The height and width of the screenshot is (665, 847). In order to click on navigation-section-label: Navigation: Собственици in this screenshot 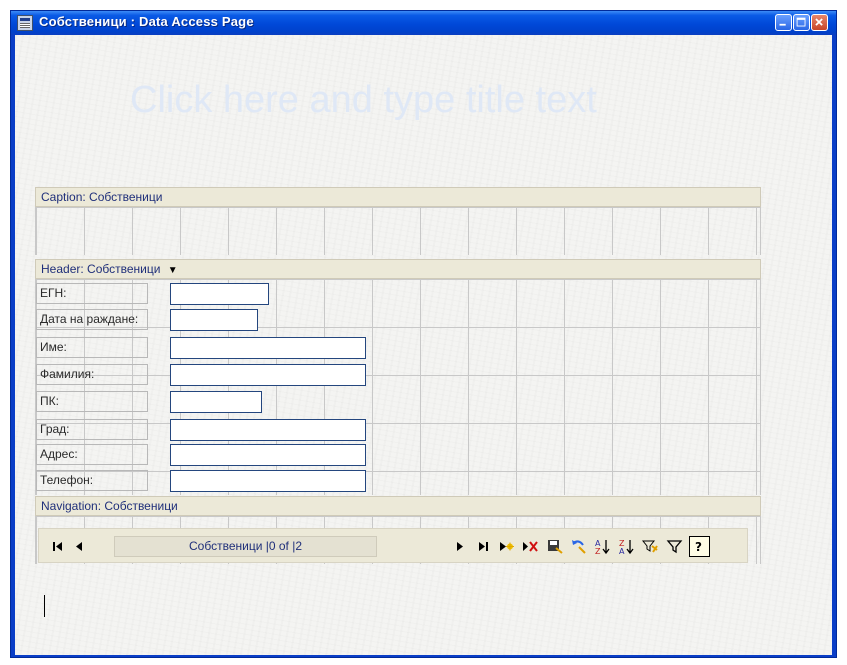, I will do `click(109, 506)`.